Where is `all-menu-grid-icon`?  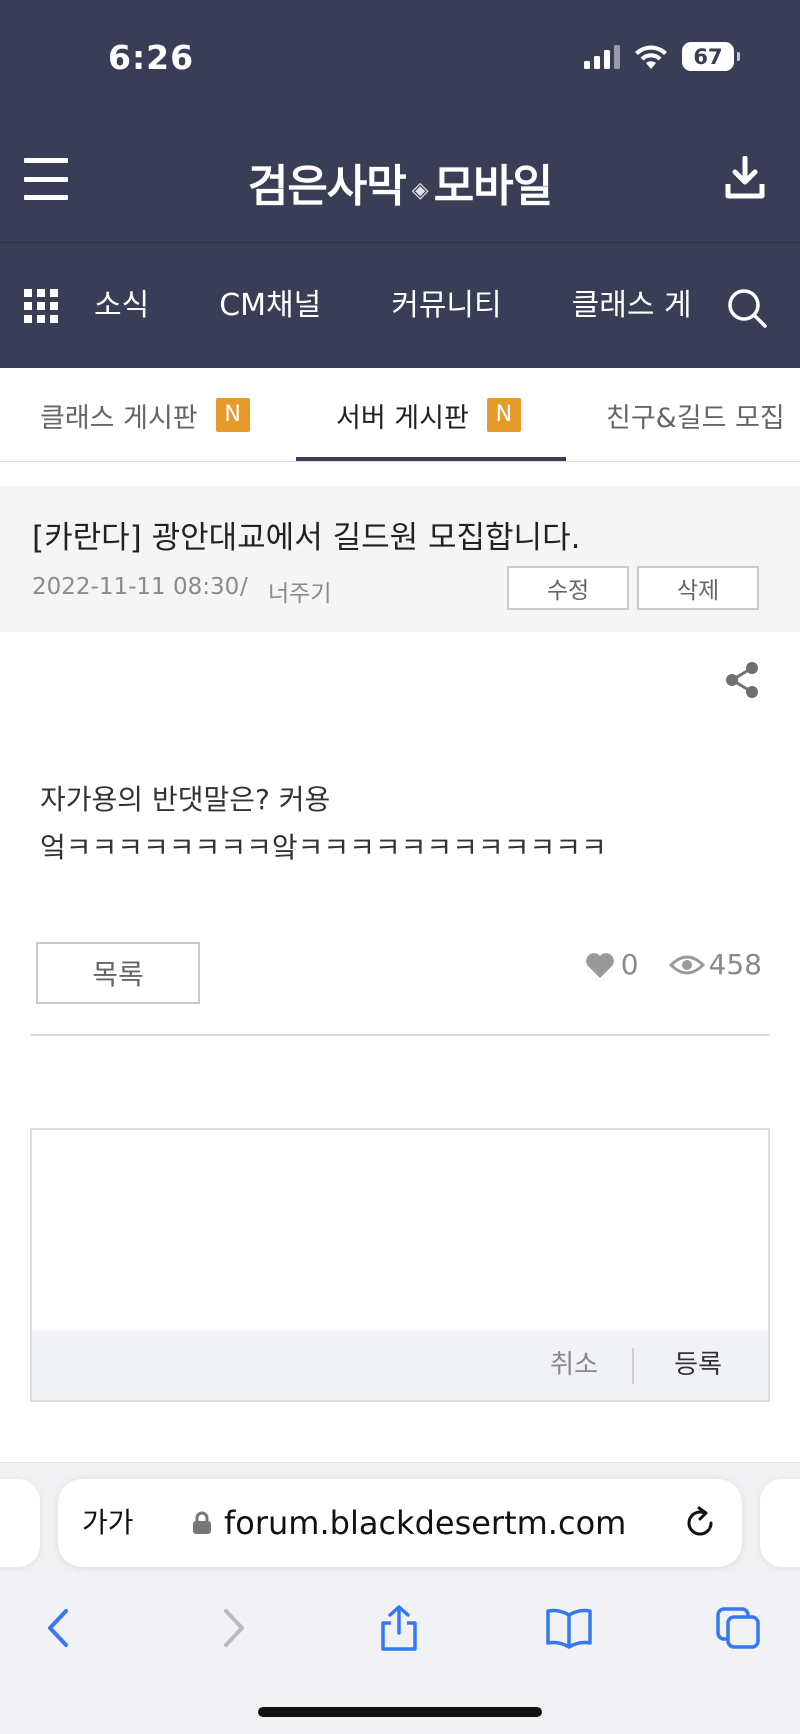 all-menu-grid-icon is located at coordinates (41, 306).